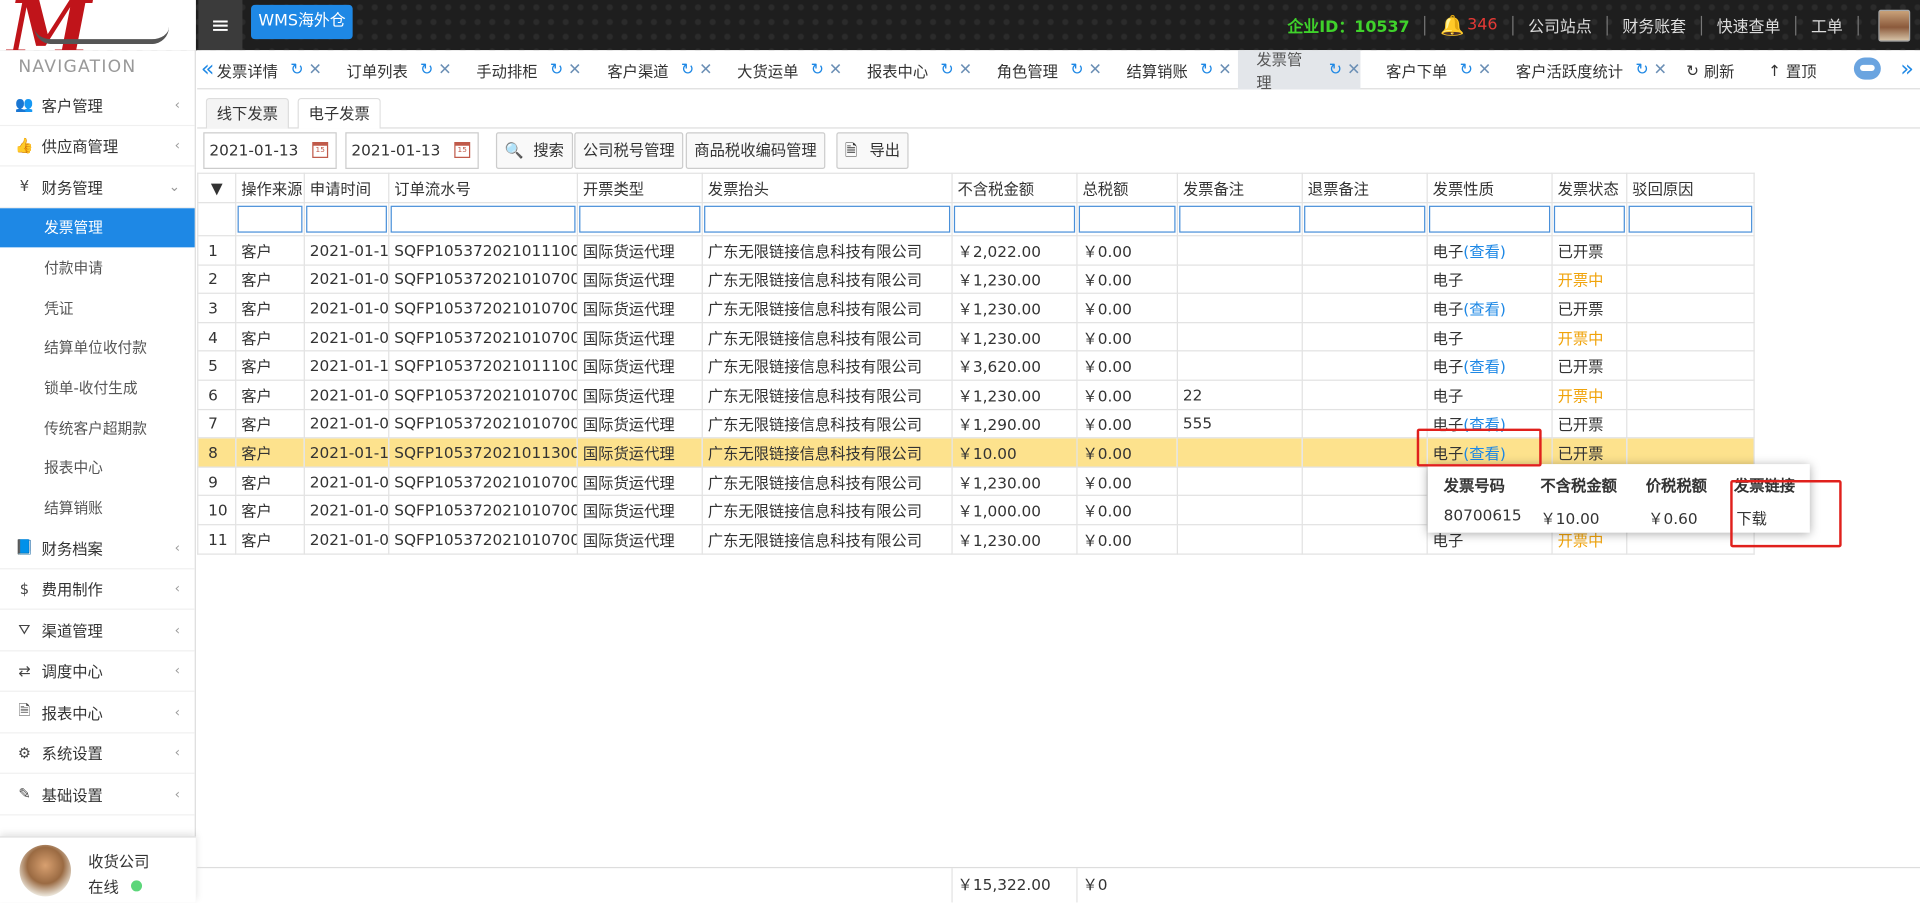  I want to click on col-refund-note: 退票备注, so click(1364, 188).